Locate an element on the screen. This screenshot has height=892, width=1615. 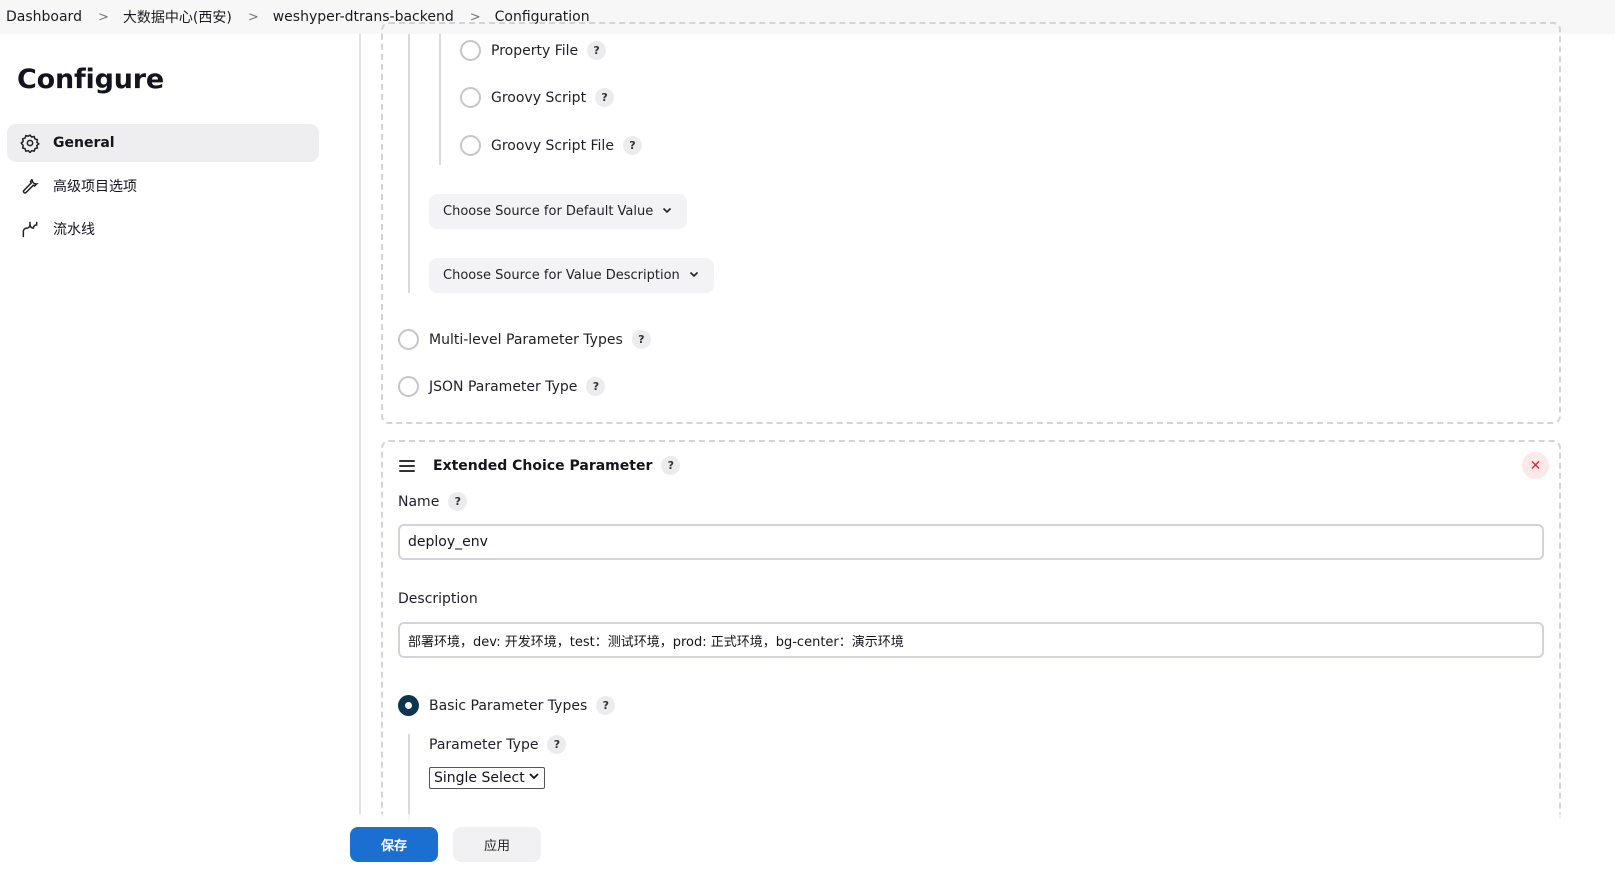
page-title: Configure is located at coordinates (90, 79).